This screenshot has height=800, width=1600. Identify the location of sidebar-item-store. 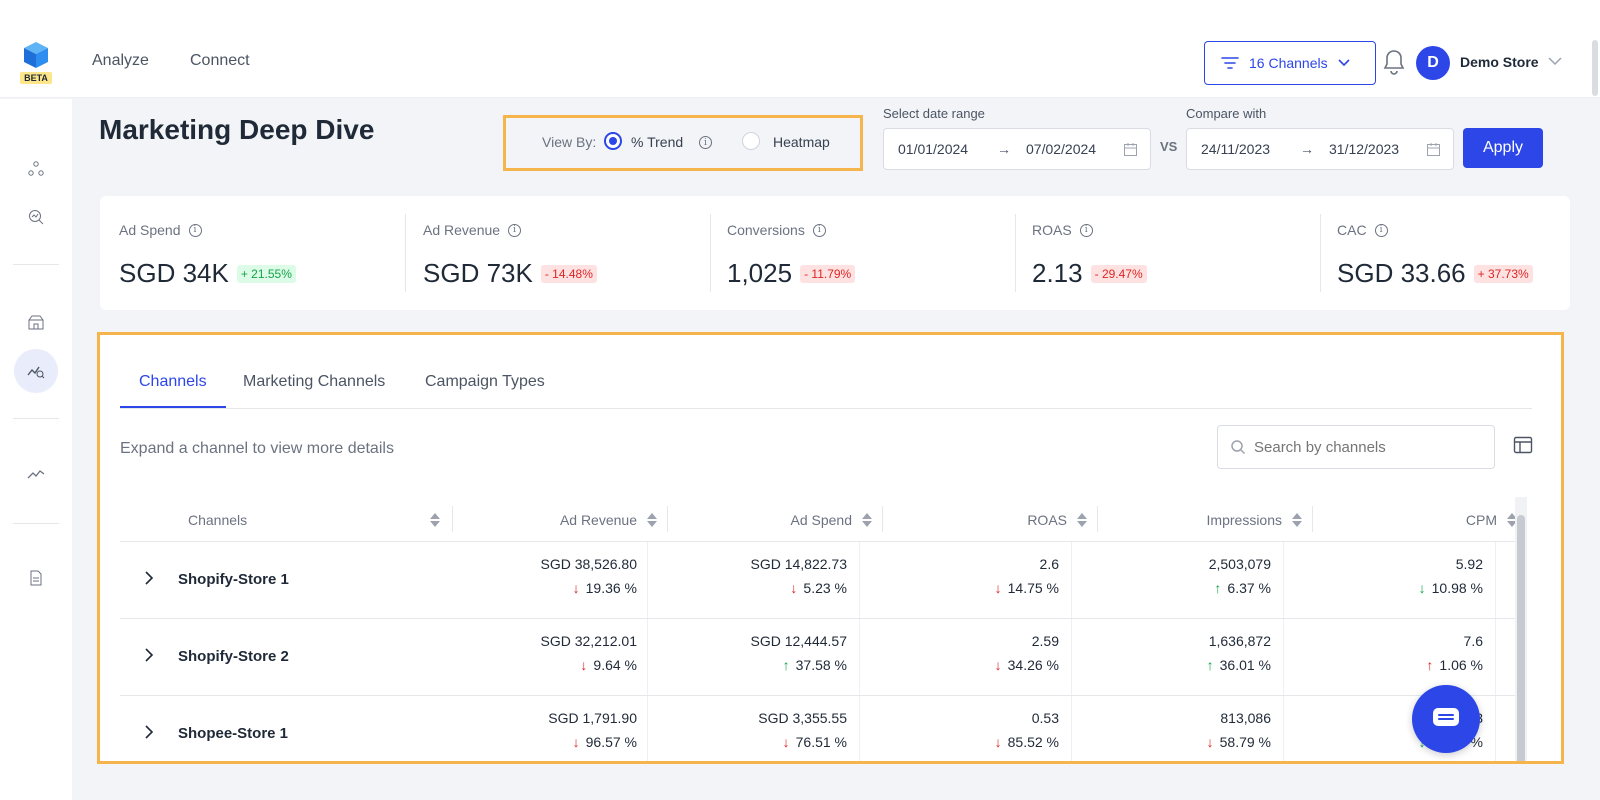
(36, 322).